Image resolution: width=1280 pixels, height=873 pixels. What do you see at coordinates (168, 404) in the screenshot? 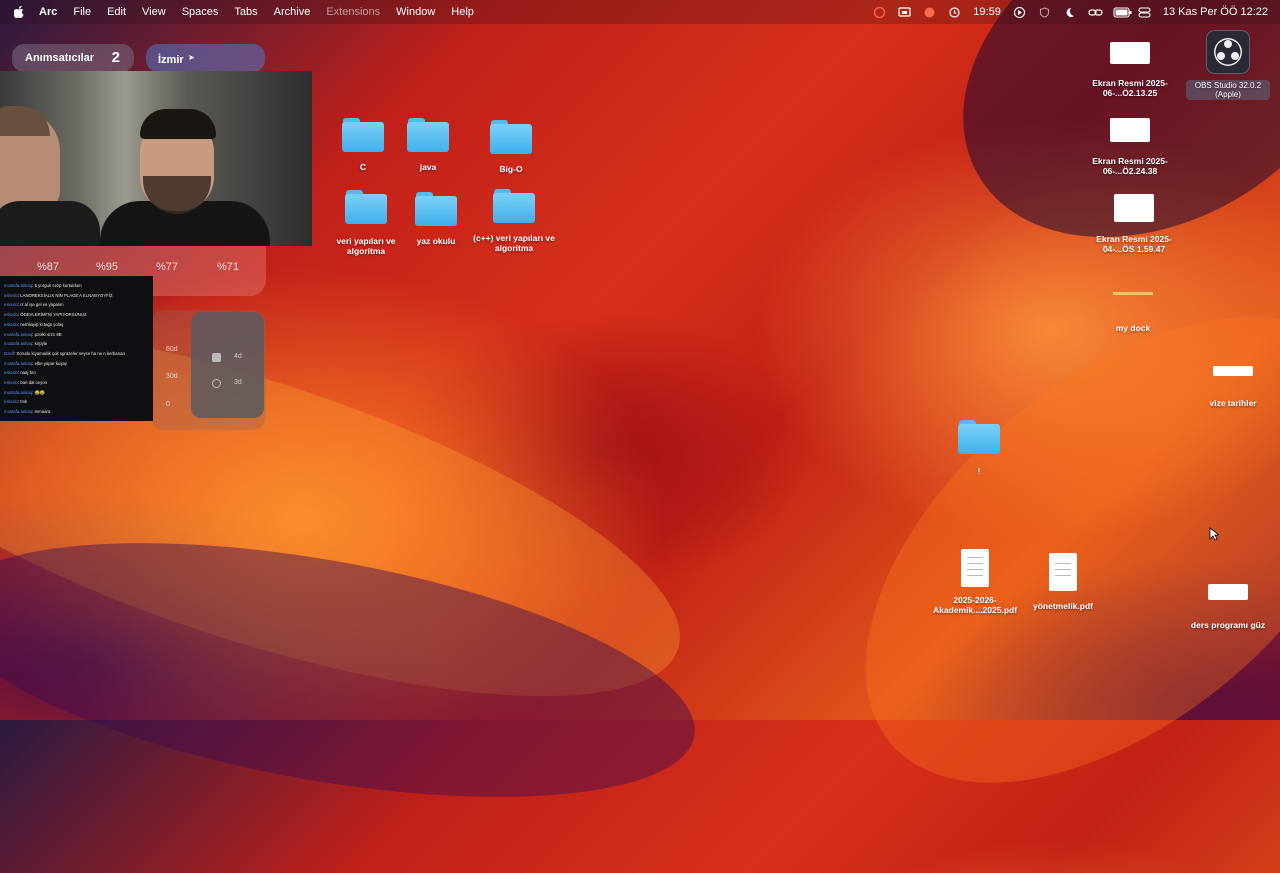
I see `chart-tick: 0` at bounding box center [168, 404].